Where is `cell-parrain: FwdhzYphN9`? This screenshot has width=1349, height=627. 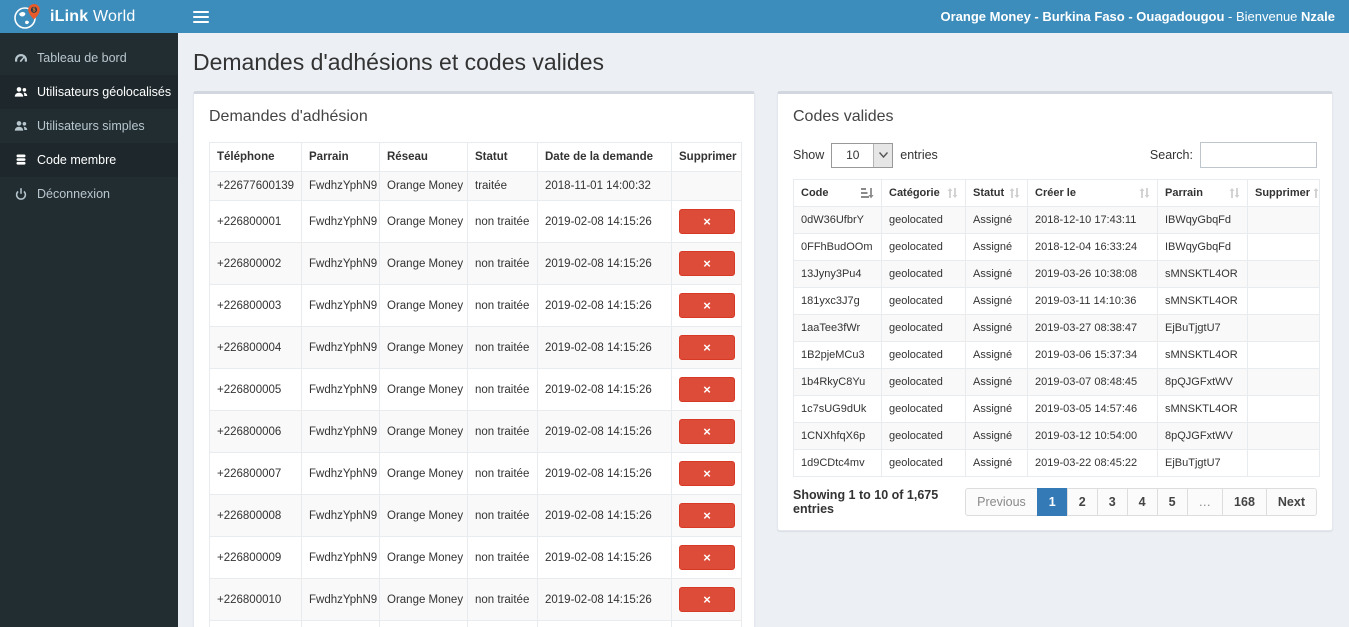 cell-parrain: FwdhzYphN9 is located at coordinates (340, 186).